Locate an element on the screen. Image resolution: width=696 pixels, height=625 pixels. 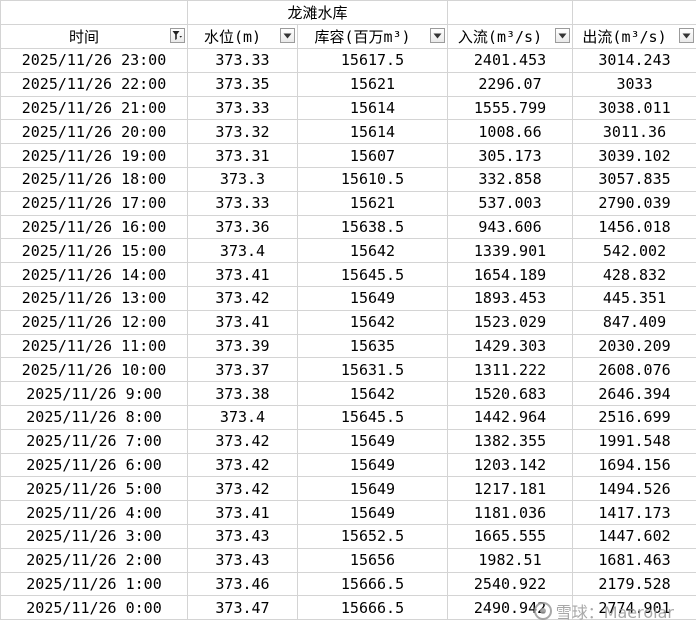
cell-storage: 15617.5 is located at coordinates (372, 60).